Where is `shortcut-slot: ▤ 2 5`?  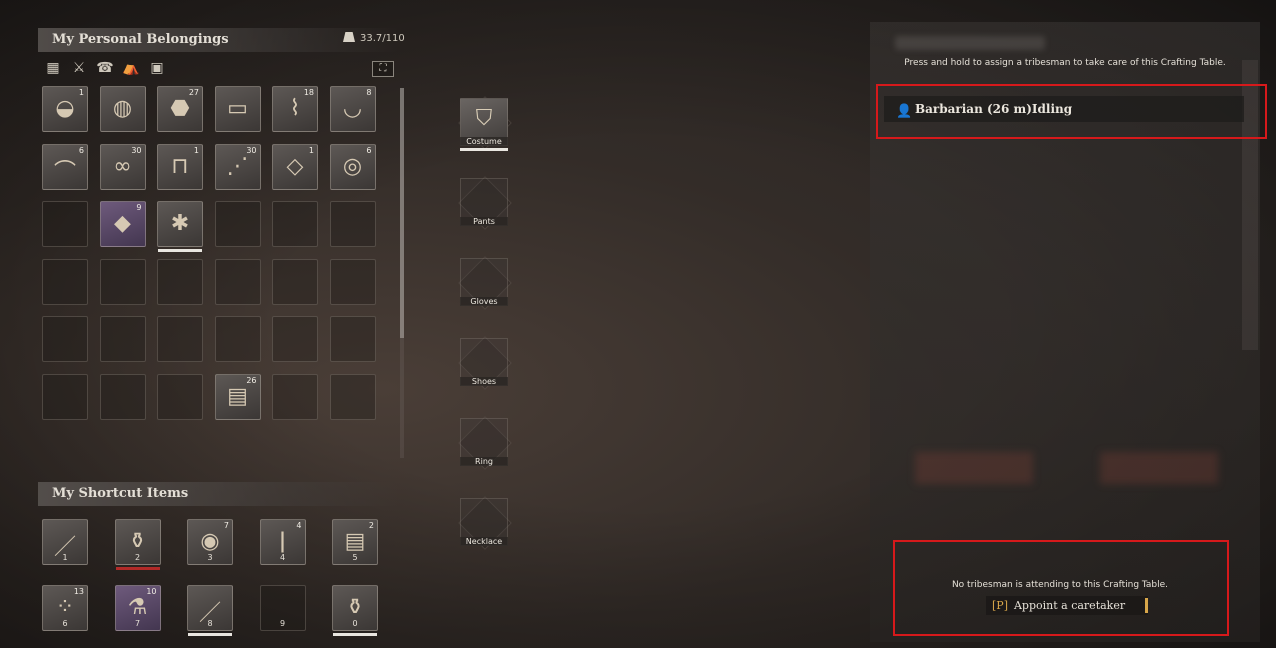
shortcut-slot: ▤ 2 5 is located at coordinates (355, 542).